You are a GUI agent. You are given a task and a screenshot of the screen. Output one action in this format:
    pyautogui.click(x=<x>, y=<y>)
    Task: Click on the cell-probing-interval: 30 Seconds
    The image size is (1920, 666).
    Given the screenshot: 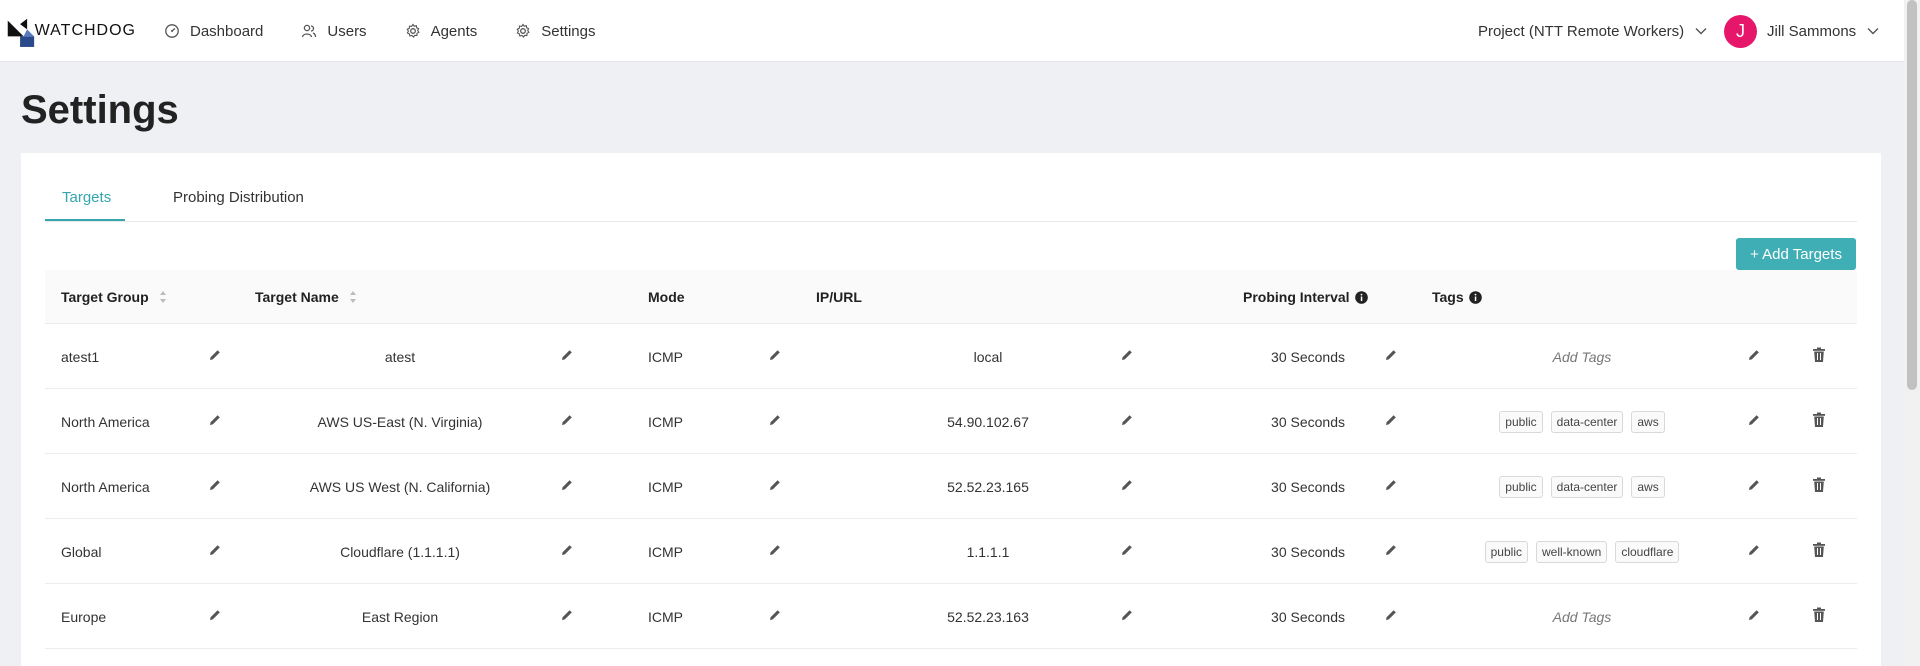 What is the action you would take?
    pyautogui.click(x=1308, y=421)
    